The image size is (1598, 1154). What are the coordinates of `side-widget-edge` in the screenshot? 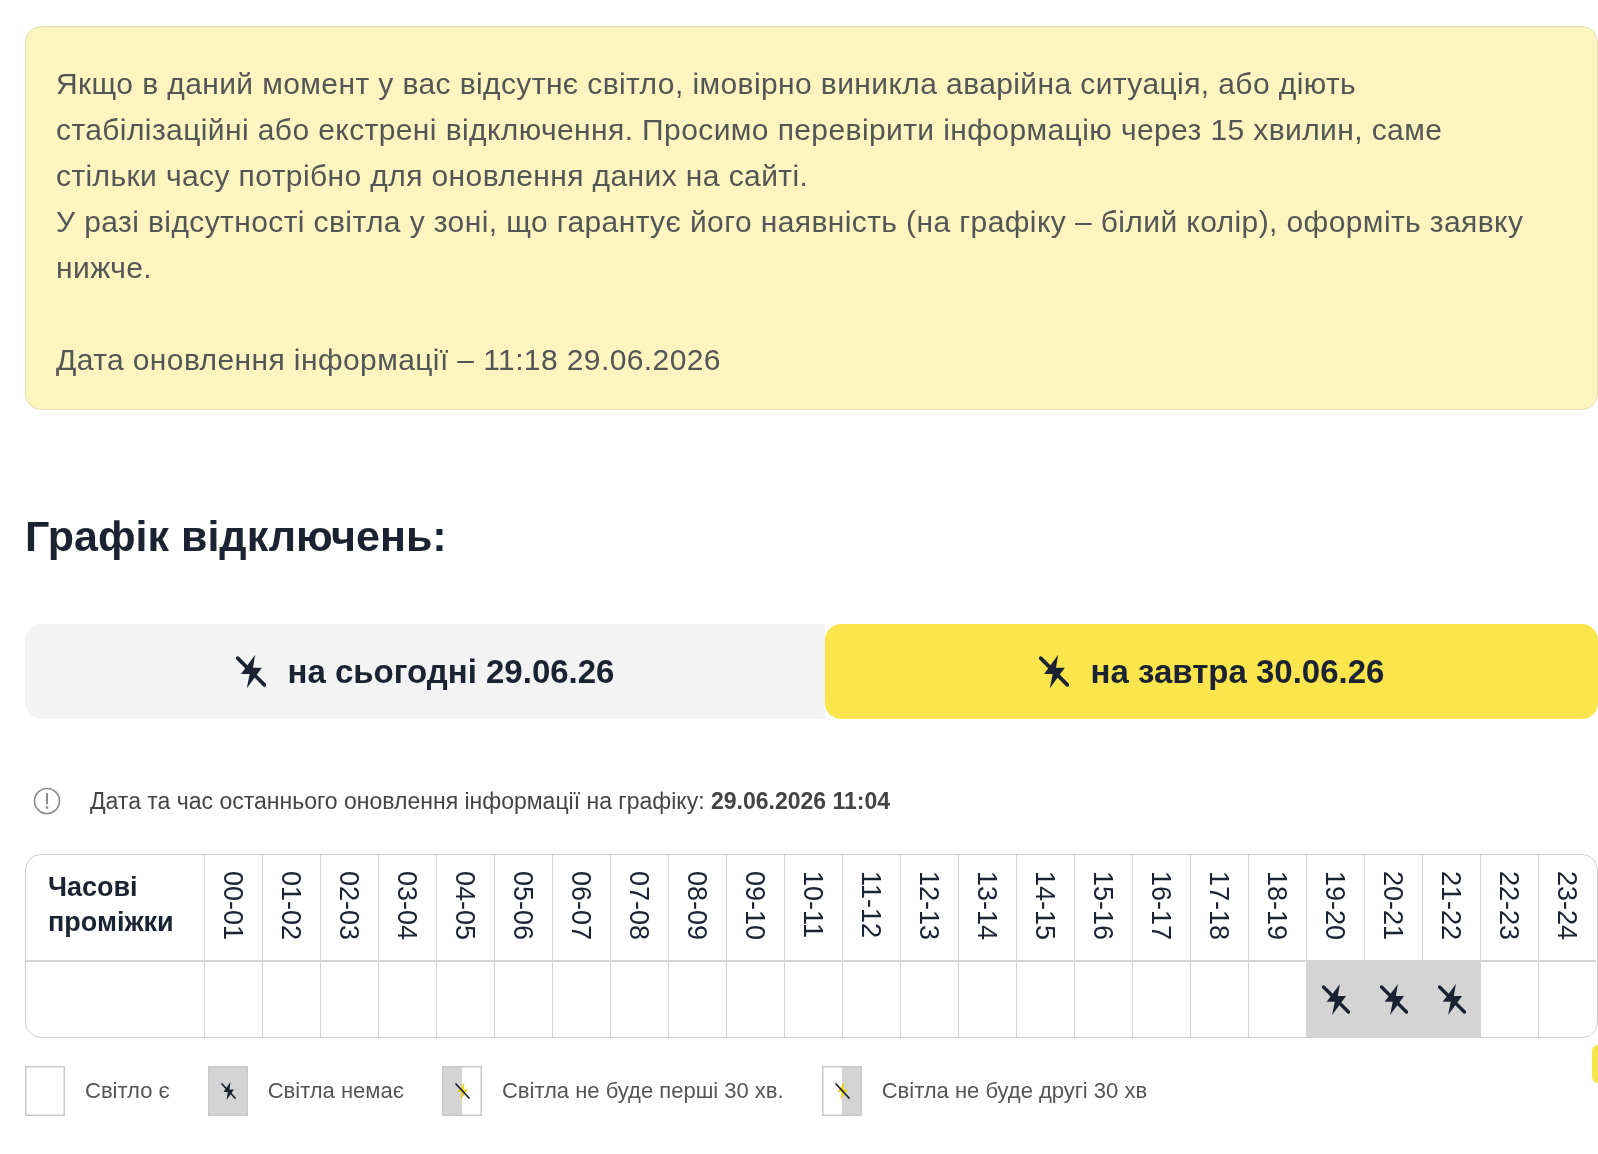 It's located at (1595, 1064).